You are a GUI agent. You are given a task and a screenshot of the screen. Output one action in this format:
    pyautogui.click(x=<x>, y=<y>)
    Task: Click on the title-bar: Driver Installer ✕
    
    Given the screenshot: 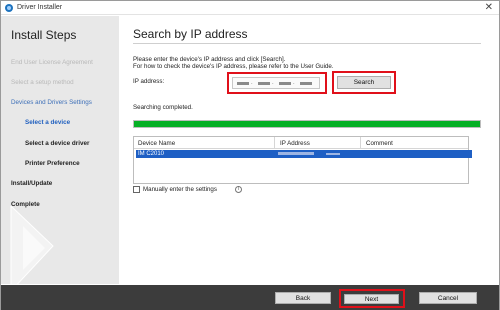 What is the action you would take?
    pyautogui.click(x=250, y=8)
    